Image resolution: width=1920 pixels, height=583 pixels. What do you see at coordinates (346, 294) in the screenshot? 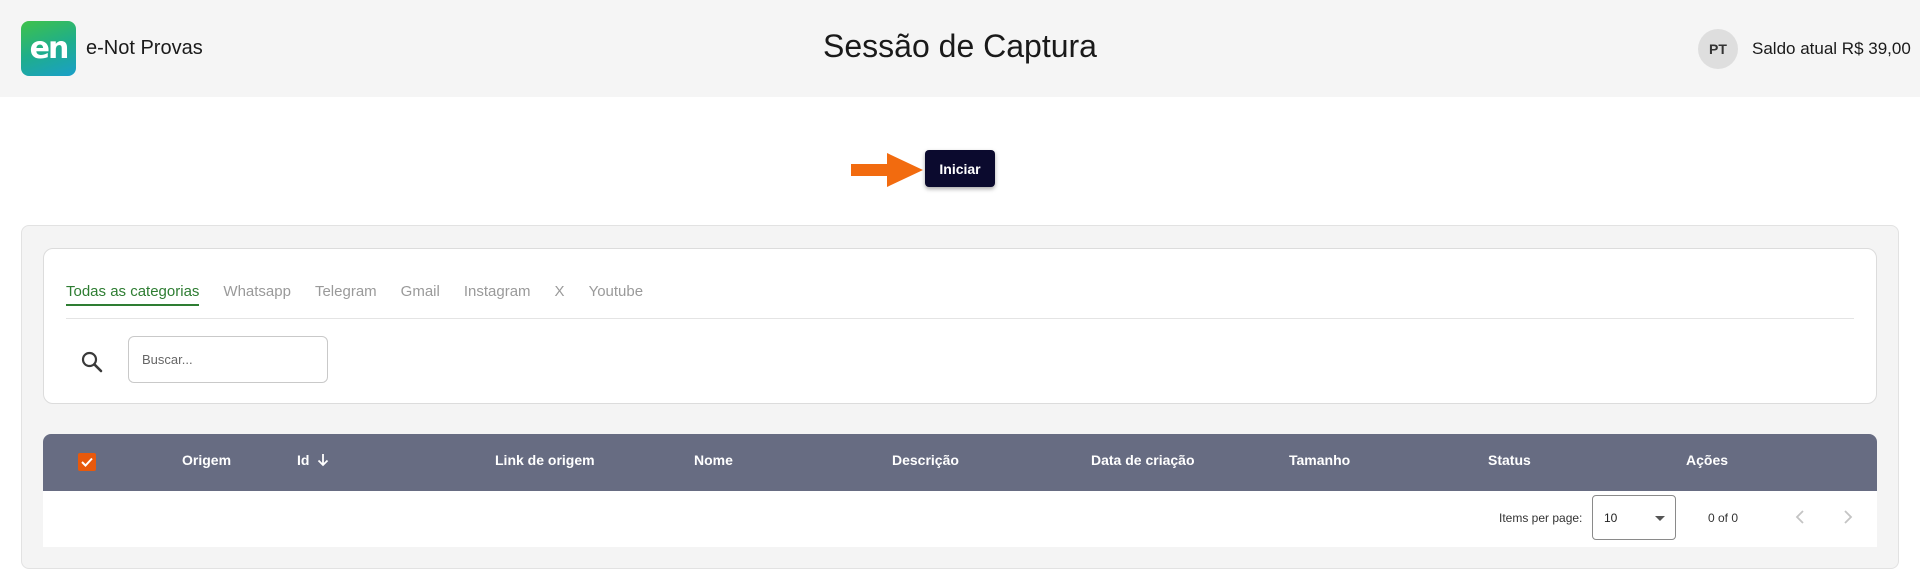
I see `tab-telegram: Telegram` at bounding box center [346, 294].